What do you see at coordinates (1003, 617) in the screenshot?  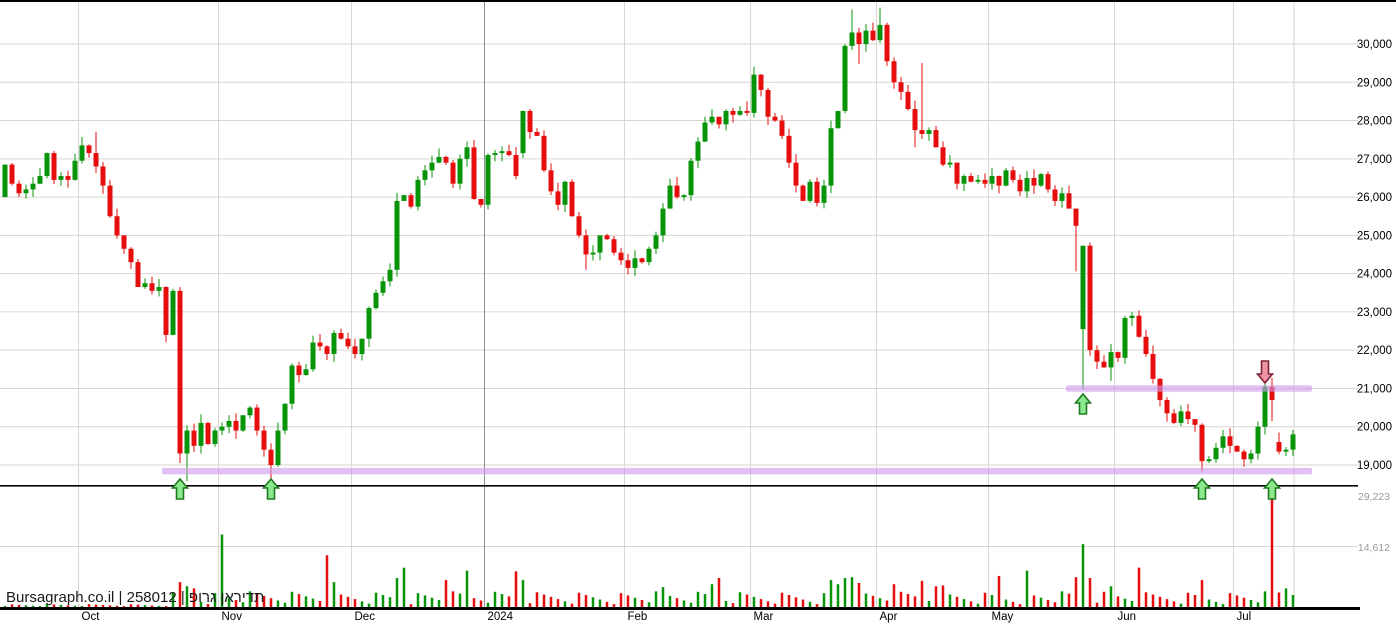 I see `axis-tick-label: May` at bounding box center [1003, 617].